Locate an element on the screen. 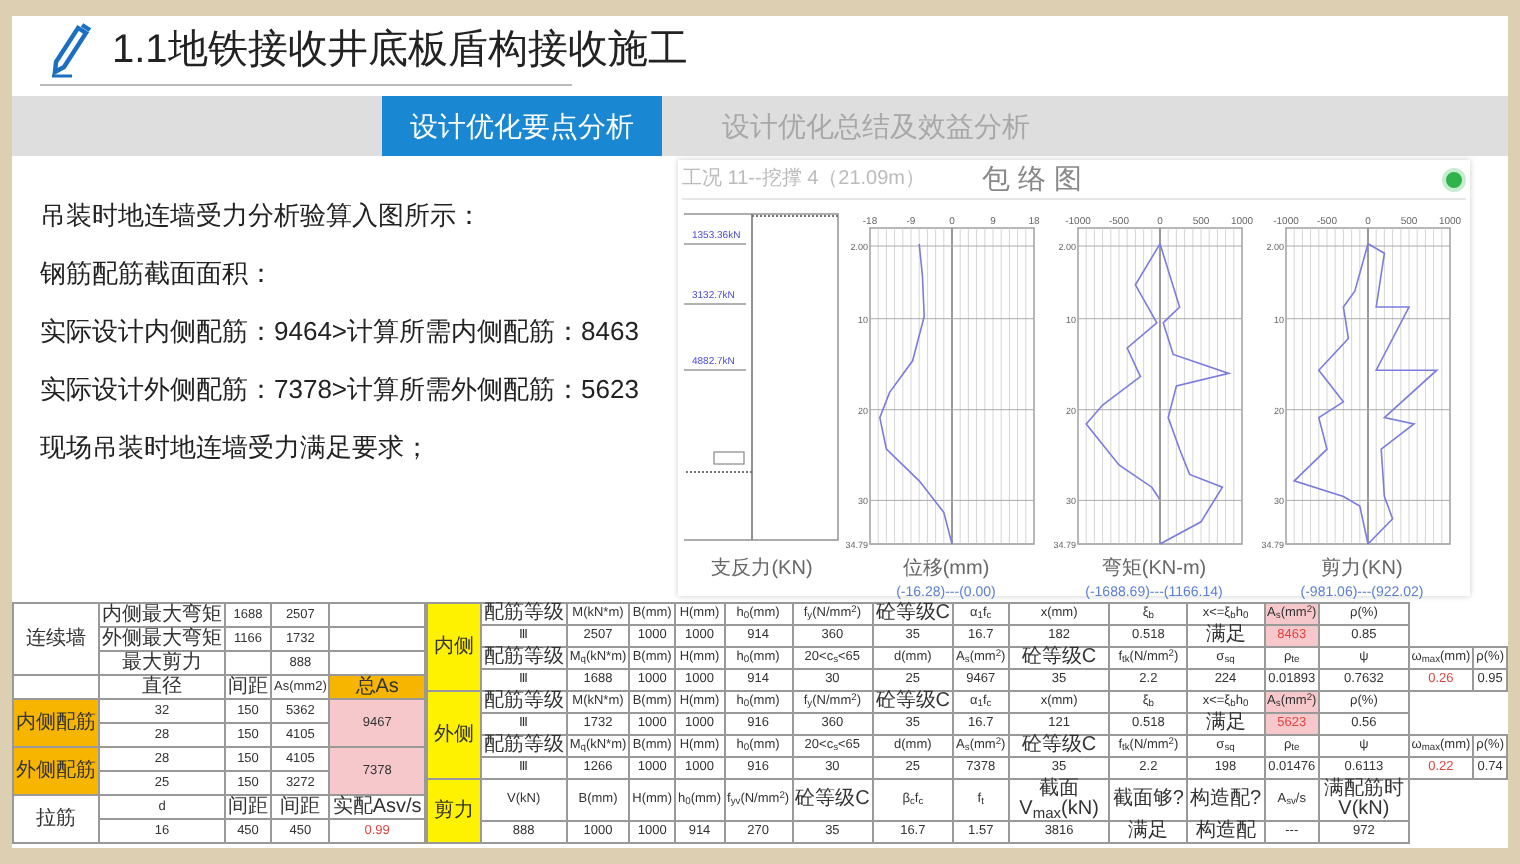  figure-caption: 工况 11--挖撑 4（21.09m） is located at coordinates (805, 179).